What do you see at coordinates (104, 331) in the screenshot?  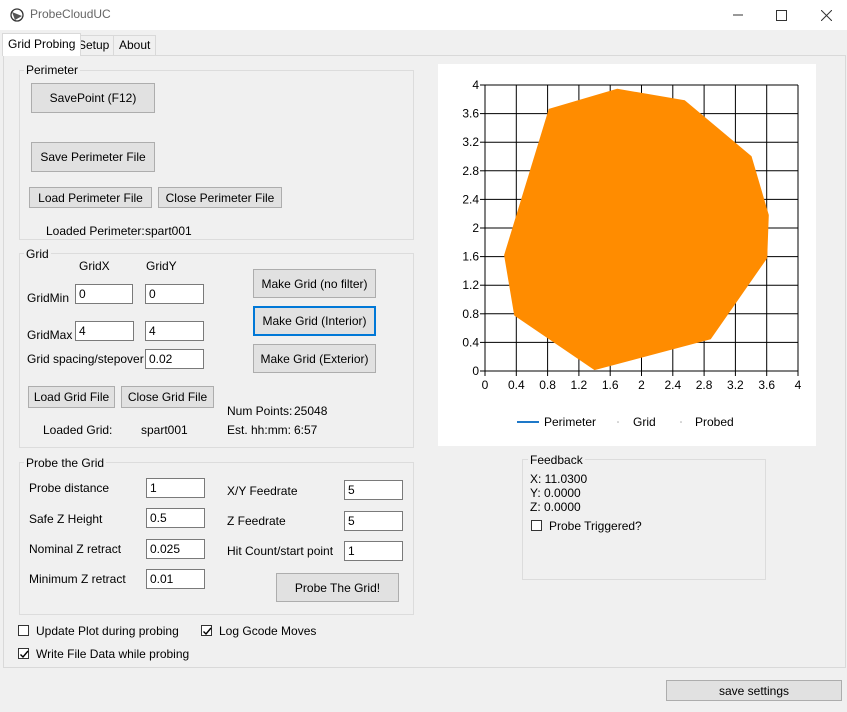 I see `gridmax-x-input: 4` at bounding box center [104, 331].